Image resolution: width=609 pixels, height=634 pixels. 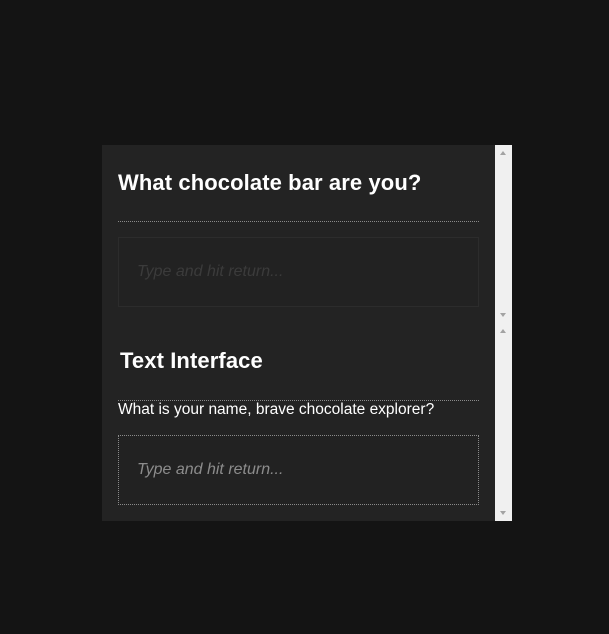 What do you see at coordinates (503, 234) in the screenshot?
I see `top-frame-scrollbar` at bounding box center [503, 234].